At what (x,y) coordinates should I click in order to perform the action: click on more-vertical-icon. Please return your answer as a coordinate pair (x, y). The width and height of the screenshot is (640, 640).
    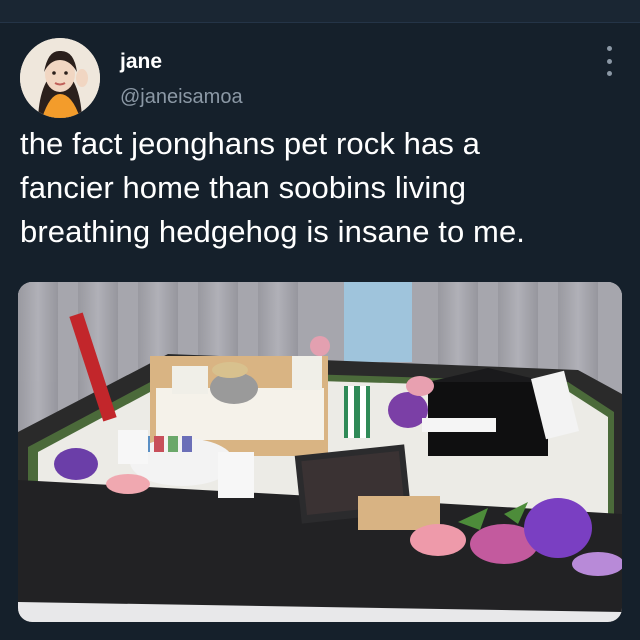
    Looking at the image, I should click on (609, 61).